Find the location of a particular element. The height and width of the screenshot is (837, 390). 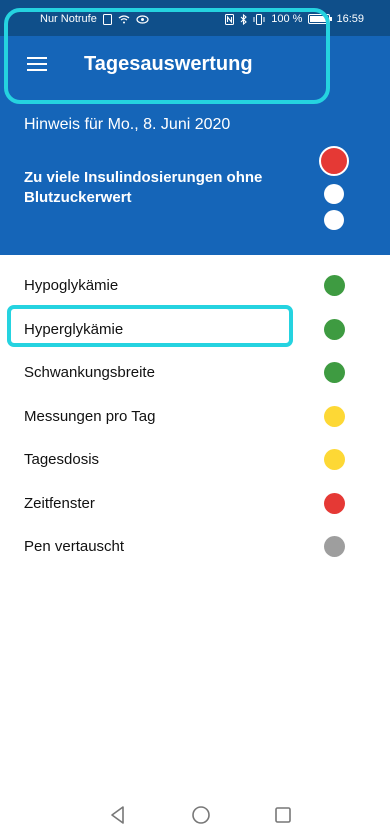

list-item-label: Pen vertauscht is located at coordinates (74, 546).